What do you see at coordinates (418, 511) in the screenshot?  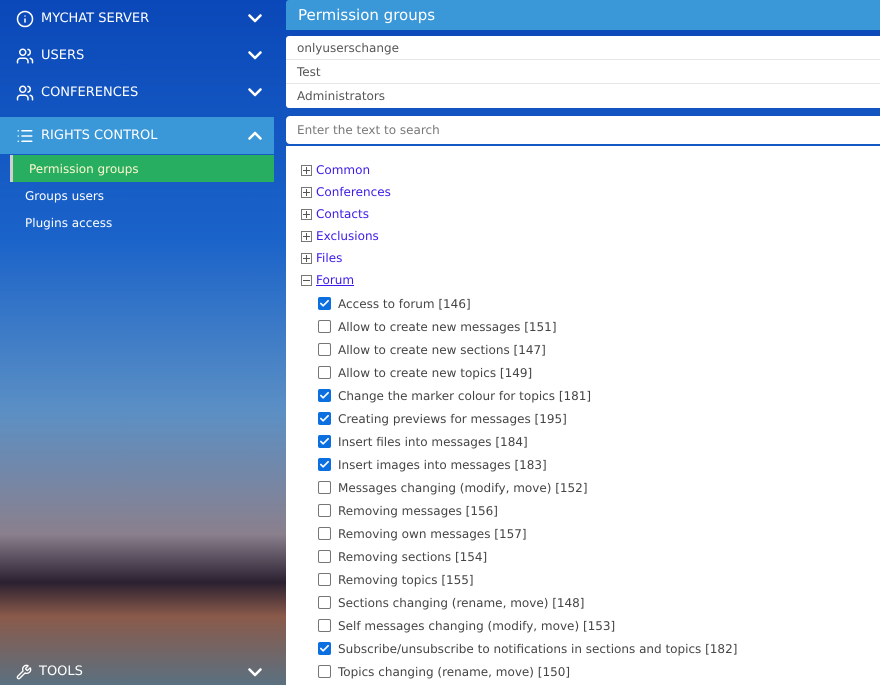 I see `permission-label: Removing messages [156]` at bounding box center [418, 511].